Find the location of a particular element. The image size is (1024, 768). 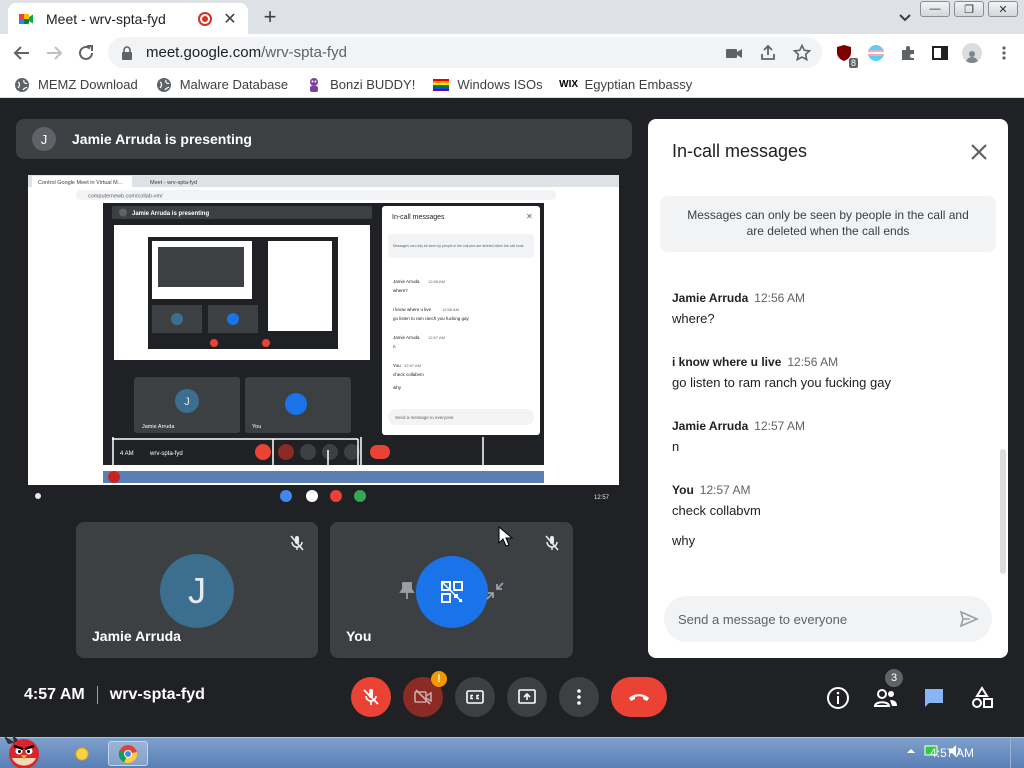

tab-close-icon: ✕ is located at coordinates (230, 19).